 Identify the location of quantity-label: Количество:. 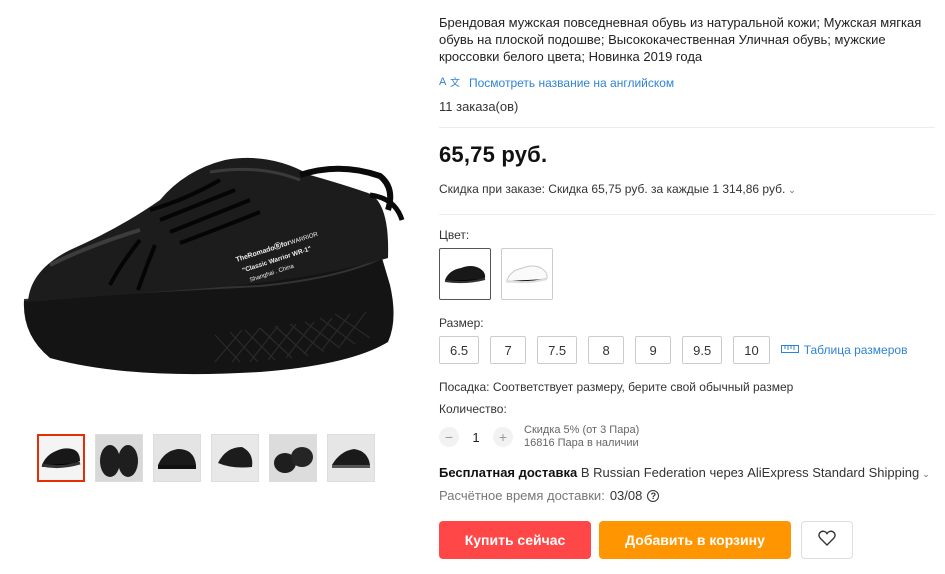
(473, 409).